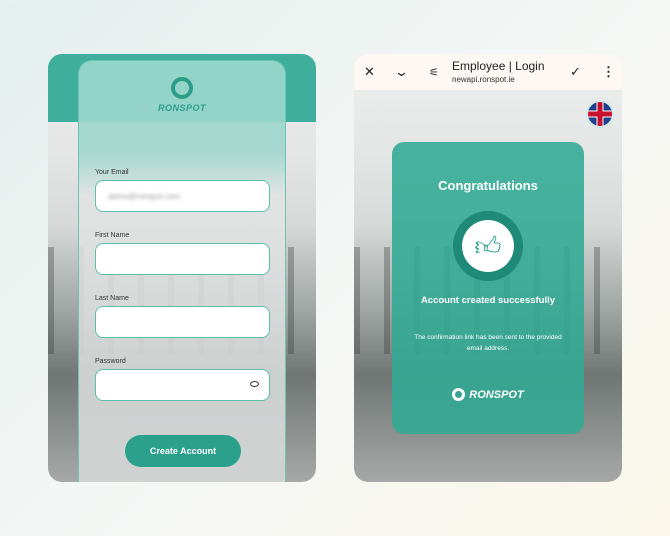  What do you see at coordinates (498, 66) in the screenshot?
I see `page-title: Employee | Login` at bounding box center [498, 66].